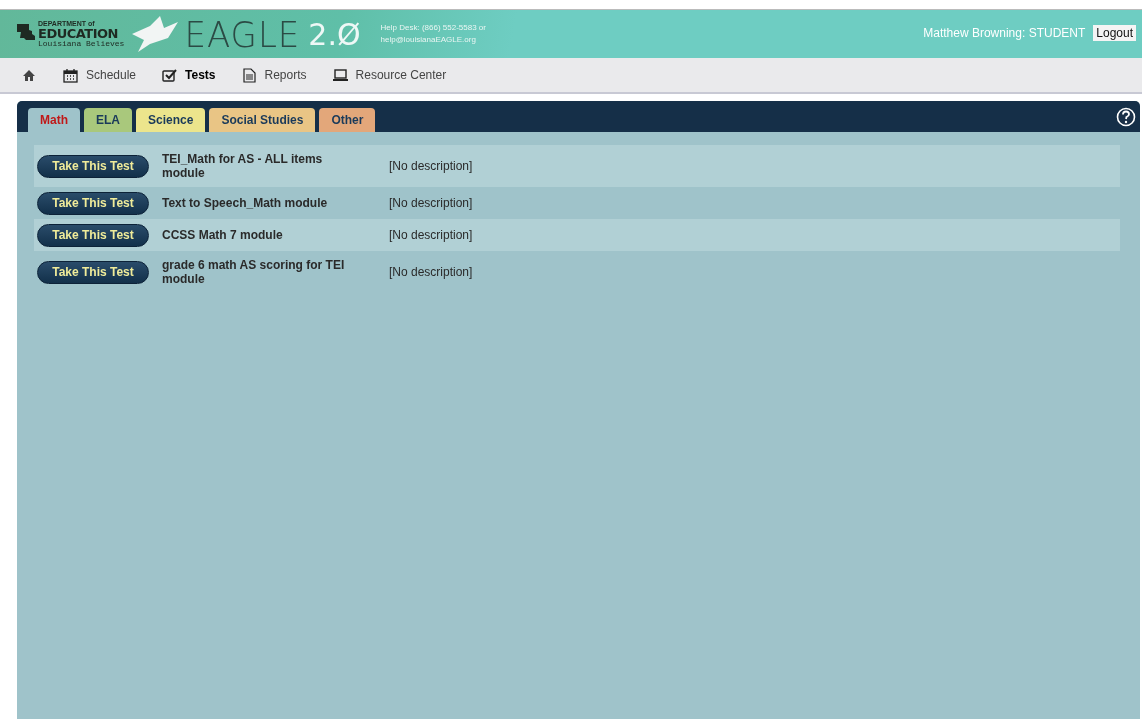 This screenshot has height=721, width=1142. What do you see at coordinates (262, 120) in the screenshot?
I see `tab: Social Studies` at bounding box center [262, 120].